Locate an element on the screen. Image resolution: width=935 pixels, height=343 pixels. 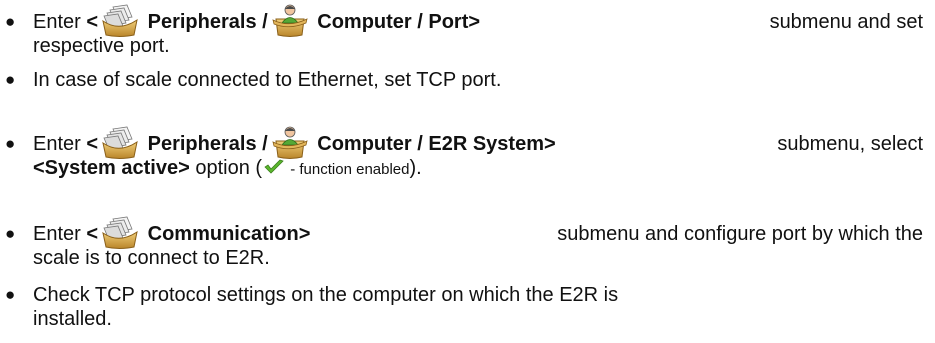
text-close: ). is located at coordinates (415, 168).